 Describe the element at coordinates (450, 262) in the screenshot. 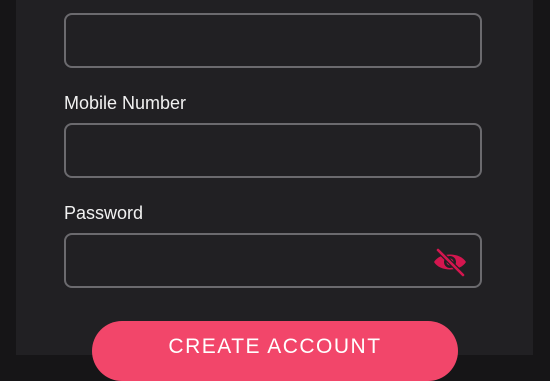

I see `eye-off-icon` at that location.